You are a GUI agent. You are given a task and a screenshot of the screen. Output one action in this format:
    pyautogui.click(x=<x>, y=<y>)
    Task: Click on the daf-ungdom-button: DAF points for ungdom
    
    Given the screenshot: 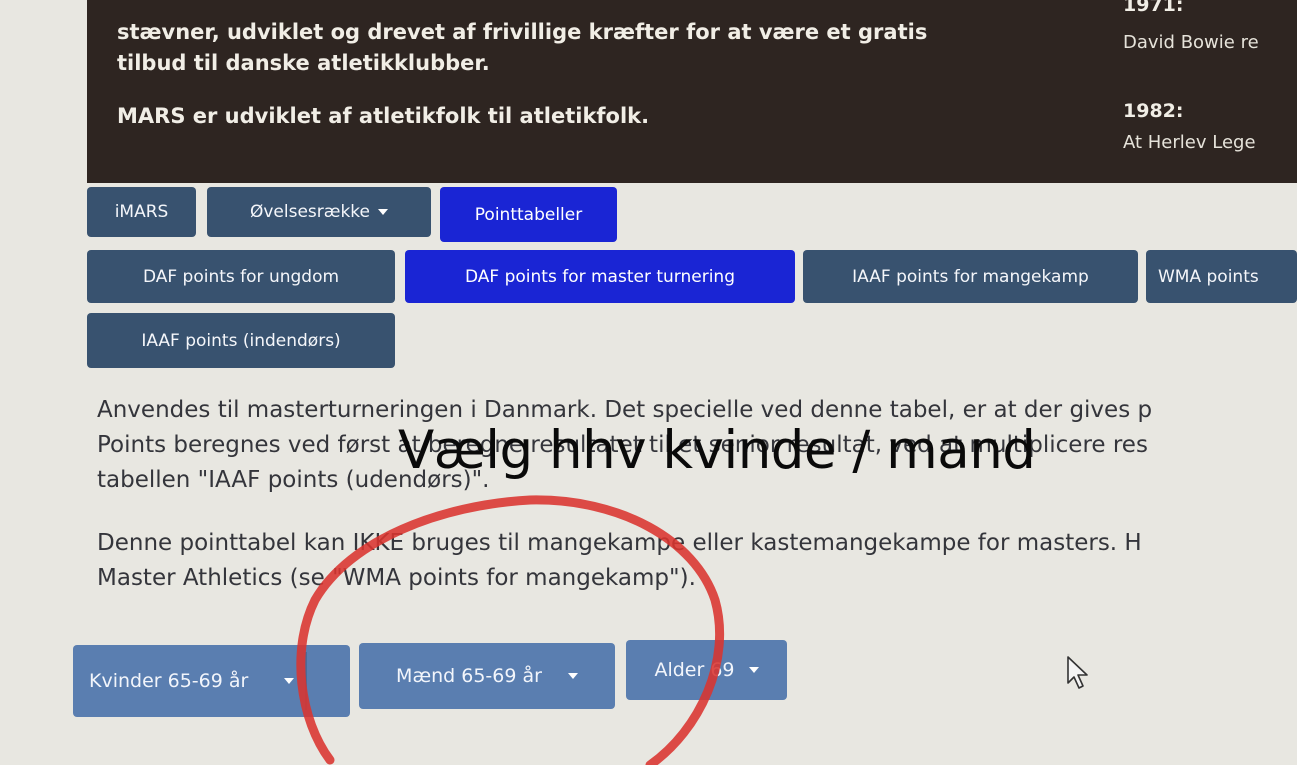 What is the action you would take?
    pyautogui.click(x=241, y=276)
    